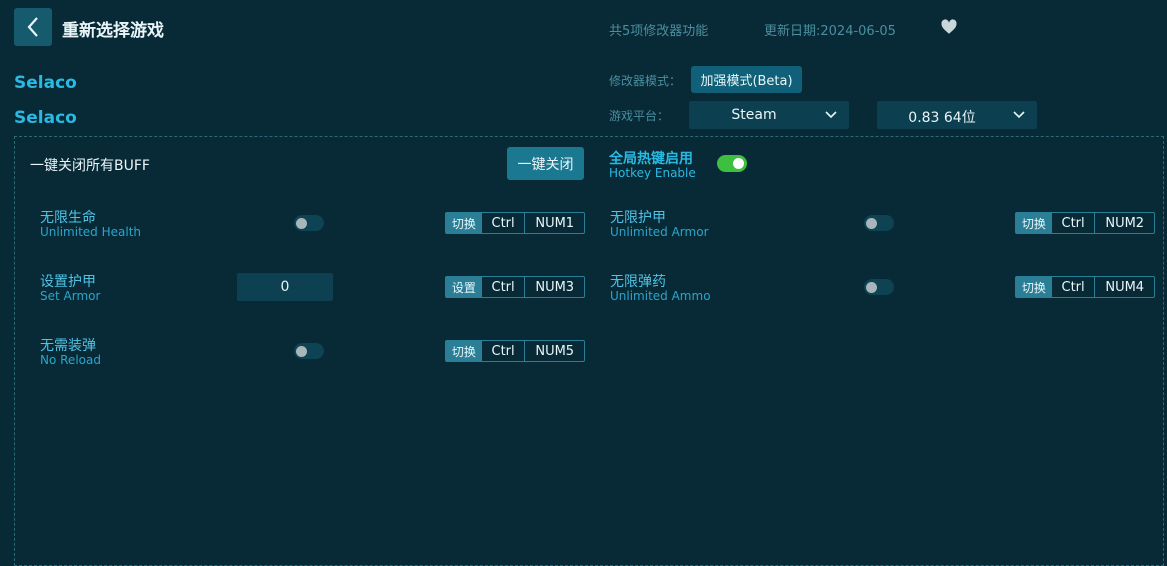  I want to click on hotkey-toggle, so click(732, 163).